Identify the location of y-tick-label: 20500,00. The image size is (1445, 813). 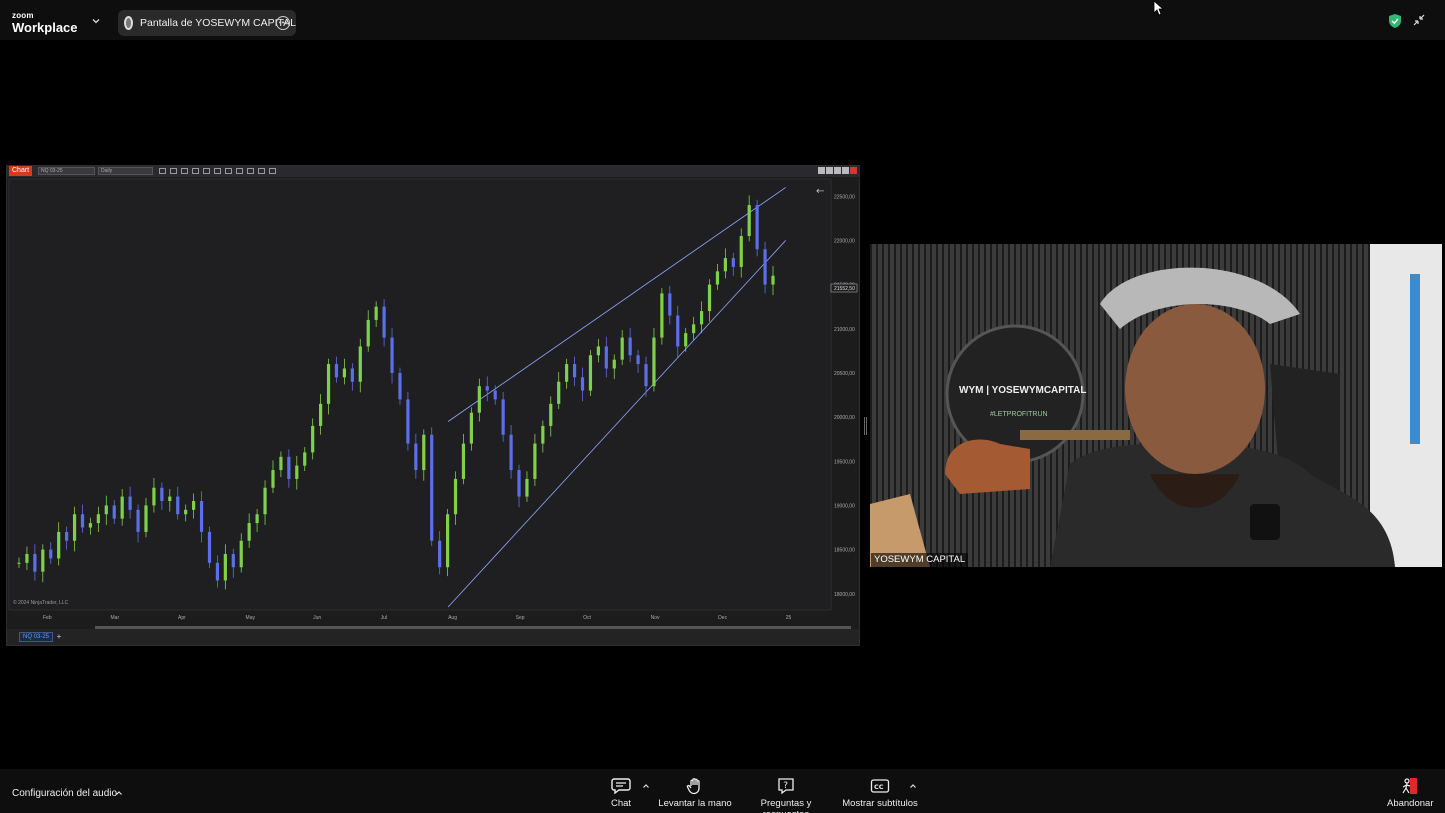
(844, 374).